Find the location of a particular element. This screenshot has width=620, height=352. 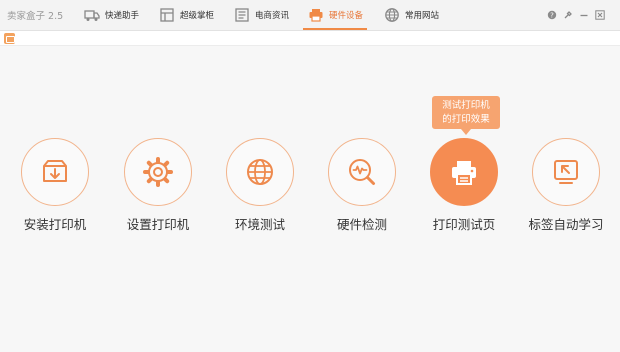

close-icon is located at coordinates (600, 15).